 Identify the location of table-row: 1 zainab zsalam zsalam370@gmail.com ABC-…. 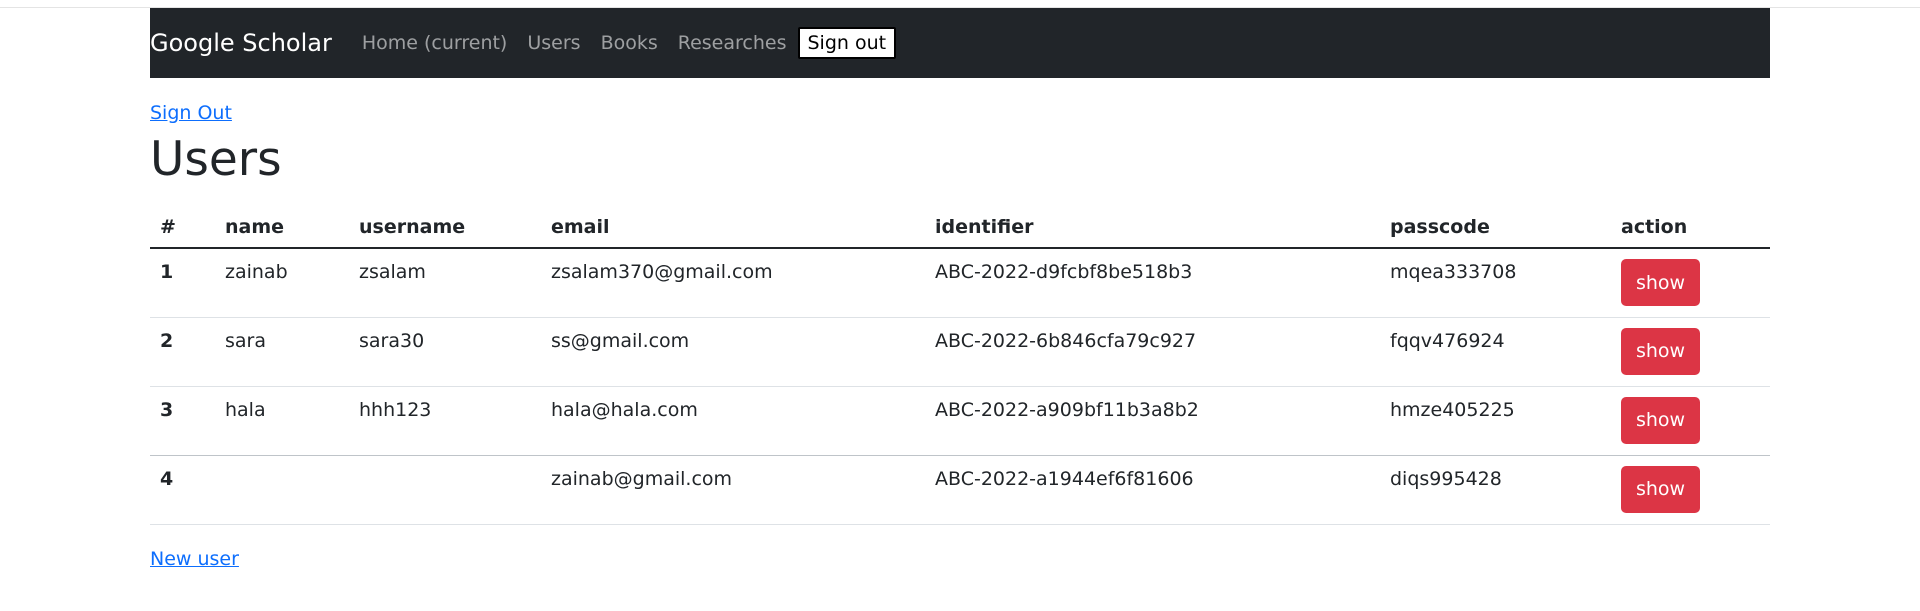
(960, 283).